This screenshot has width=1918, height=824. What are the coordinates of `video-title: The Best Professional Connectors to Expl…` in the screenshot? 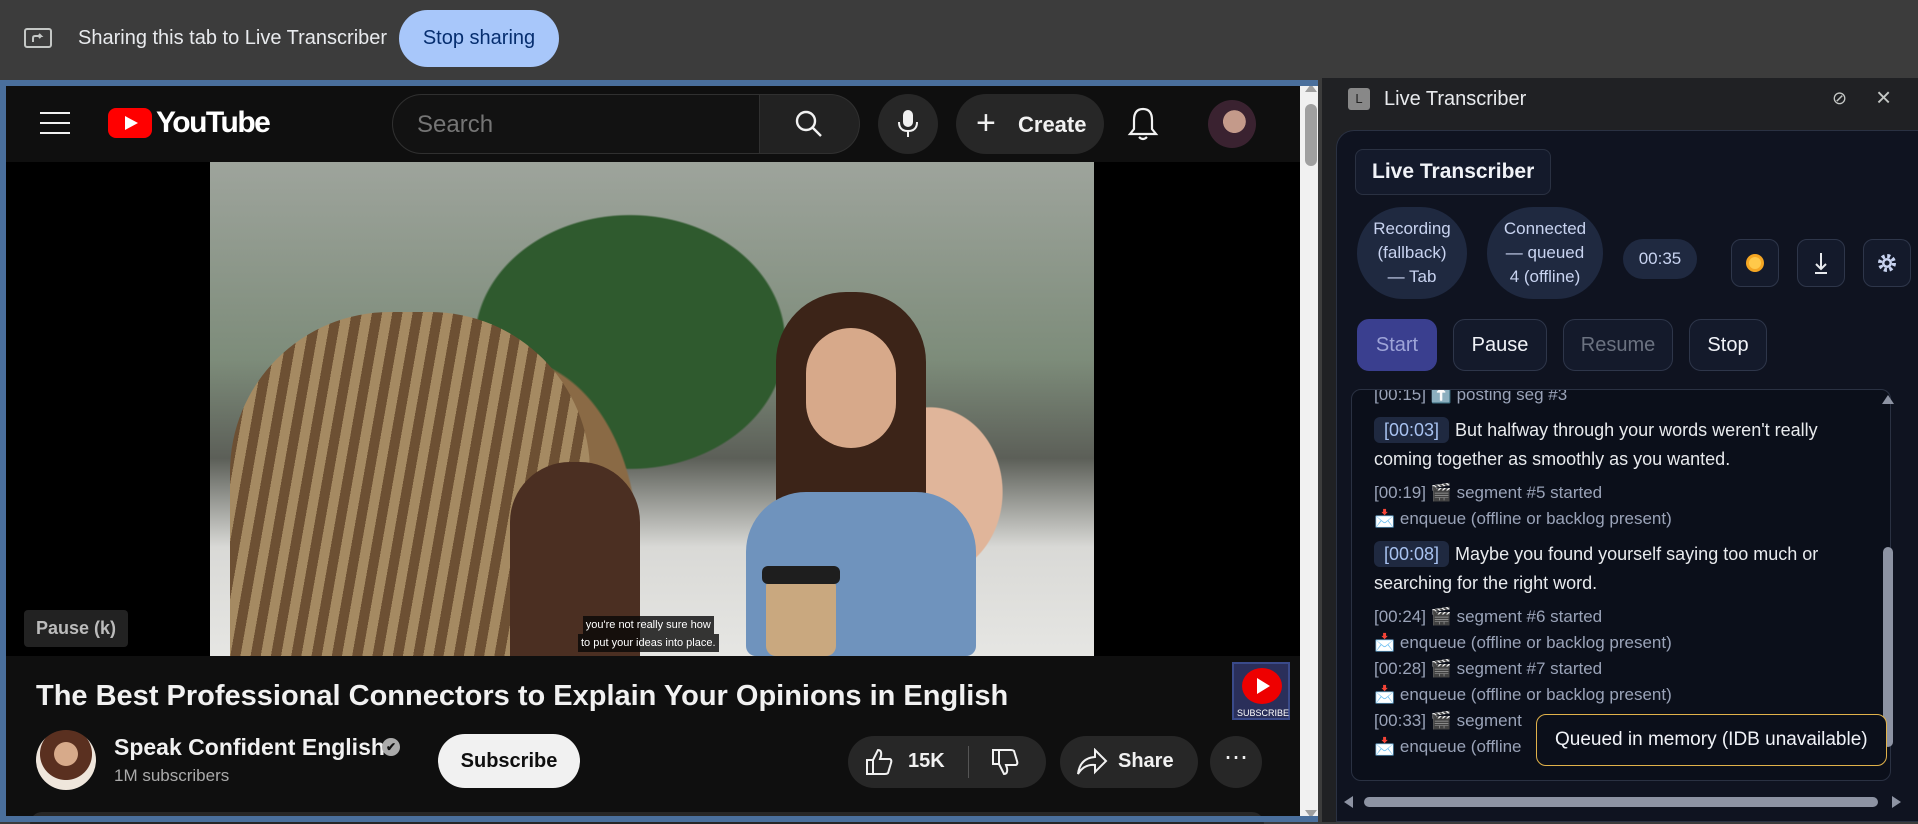 It's located at (522, 696).